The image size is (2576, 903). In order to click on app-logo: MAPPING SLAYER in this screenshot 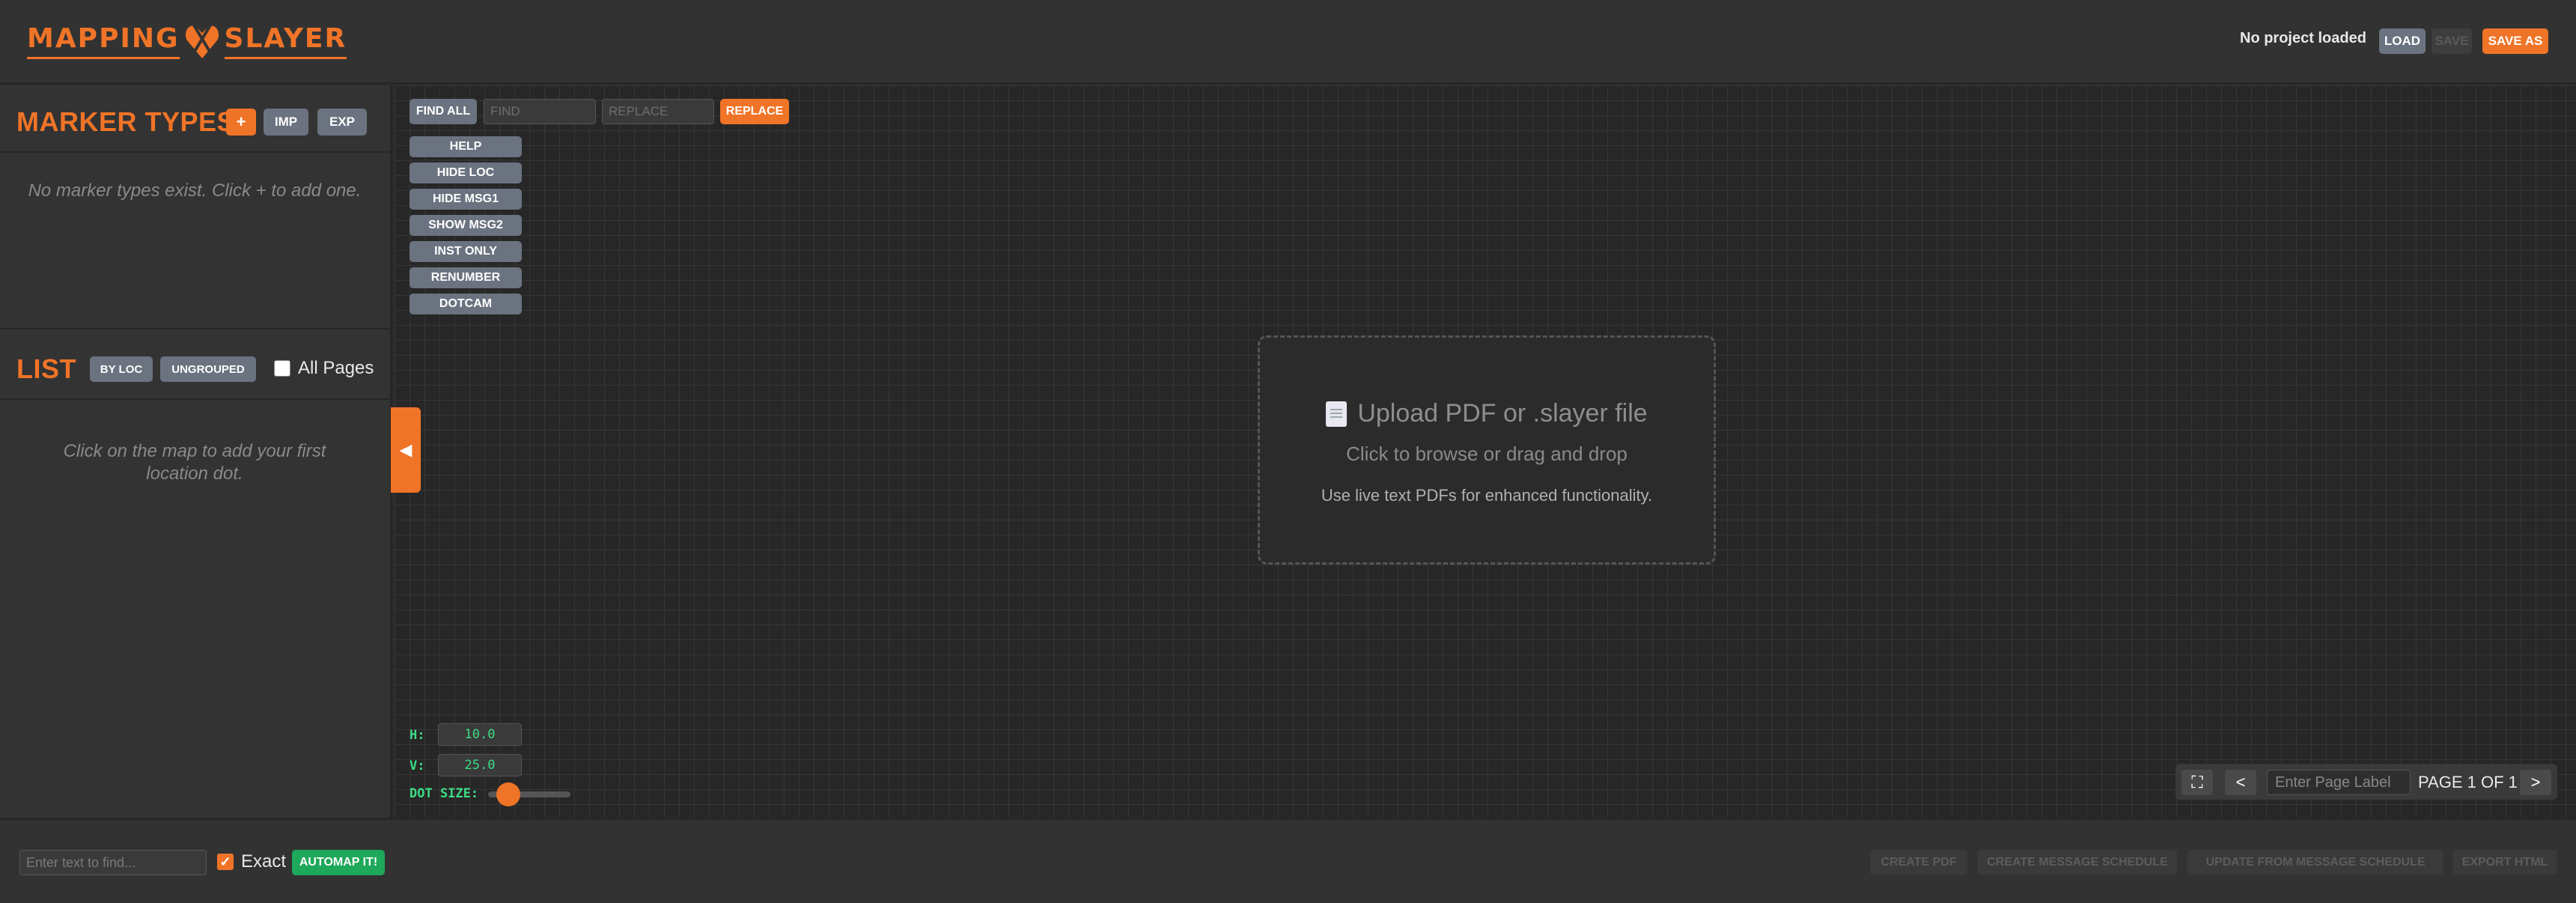, I will do `click(187, 40)`.